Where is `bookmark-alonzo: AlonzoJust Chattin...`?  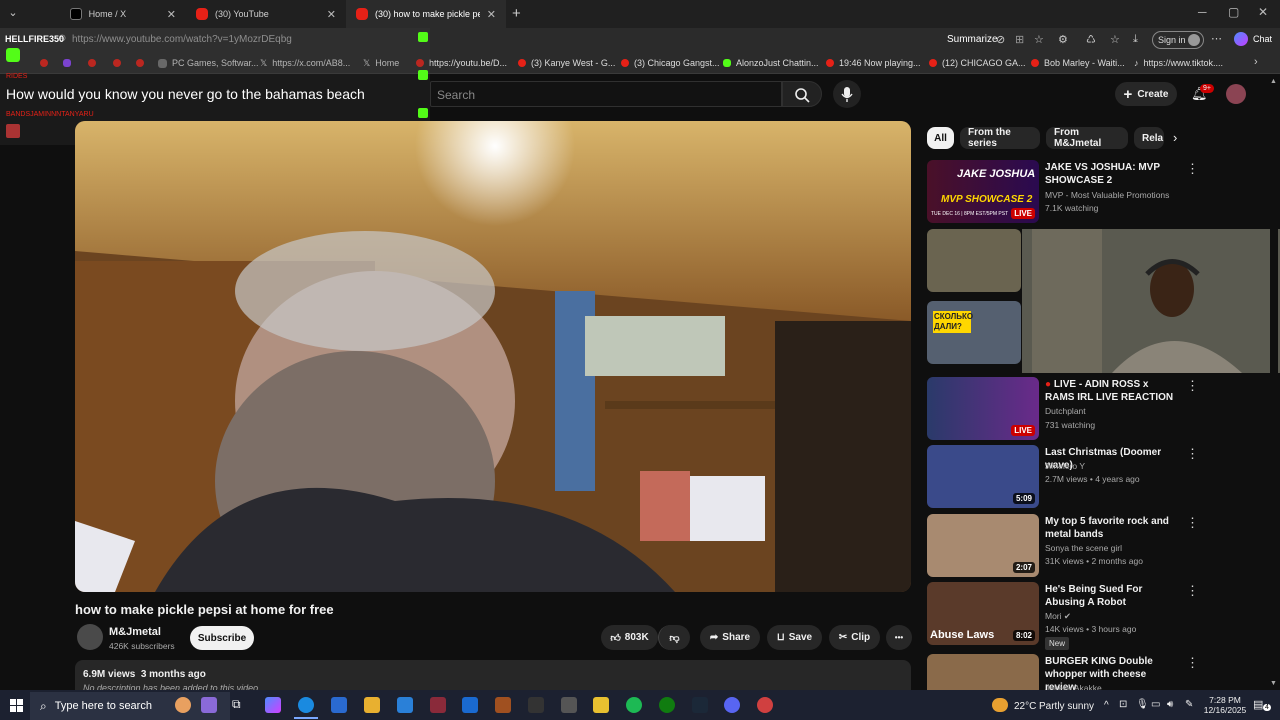 bookmark-alonzo: AlonzoJust Chattin... is located at coordinates (771, 63).